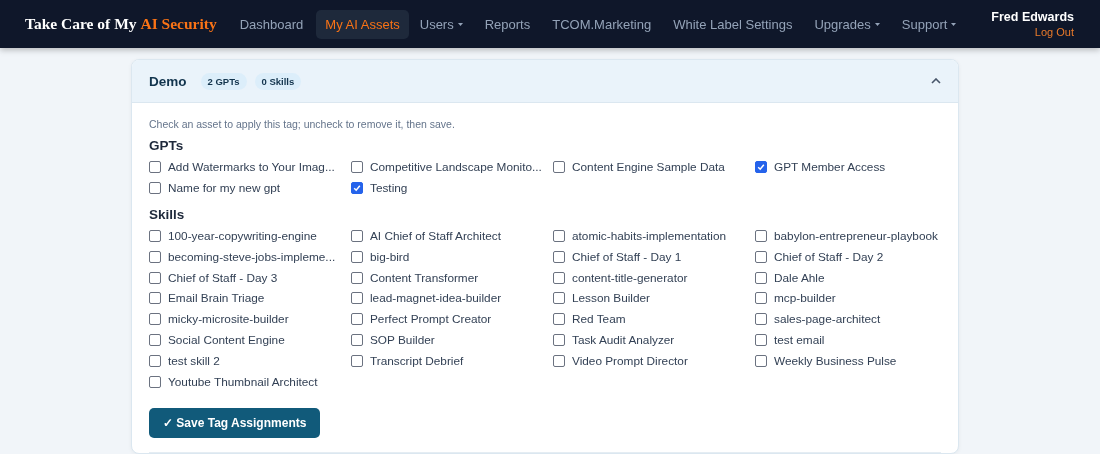 The height and width of the screenshot is (454, 1100). What do you see at coordinates (226, 339) in the screenshot?
I see `checkbox-label: Social Content Engine` at bounding box center [226, 339].